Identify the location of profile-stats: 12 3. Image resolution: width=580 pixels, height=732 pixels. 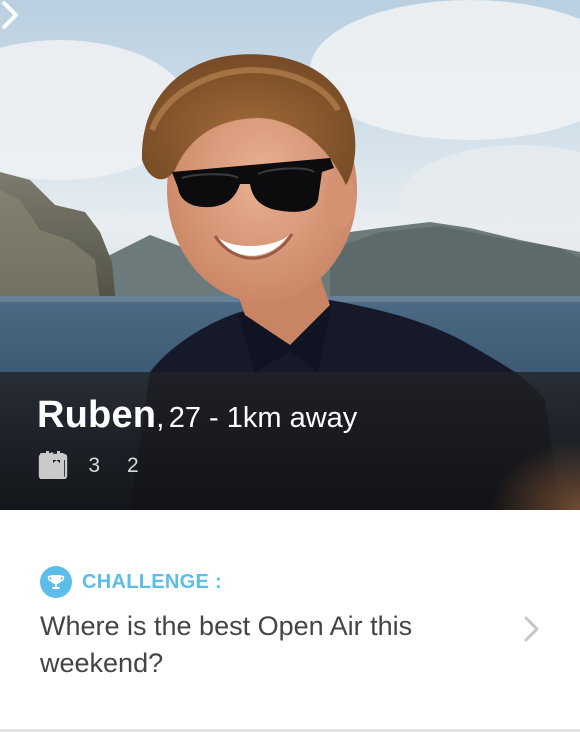
(102, 466).